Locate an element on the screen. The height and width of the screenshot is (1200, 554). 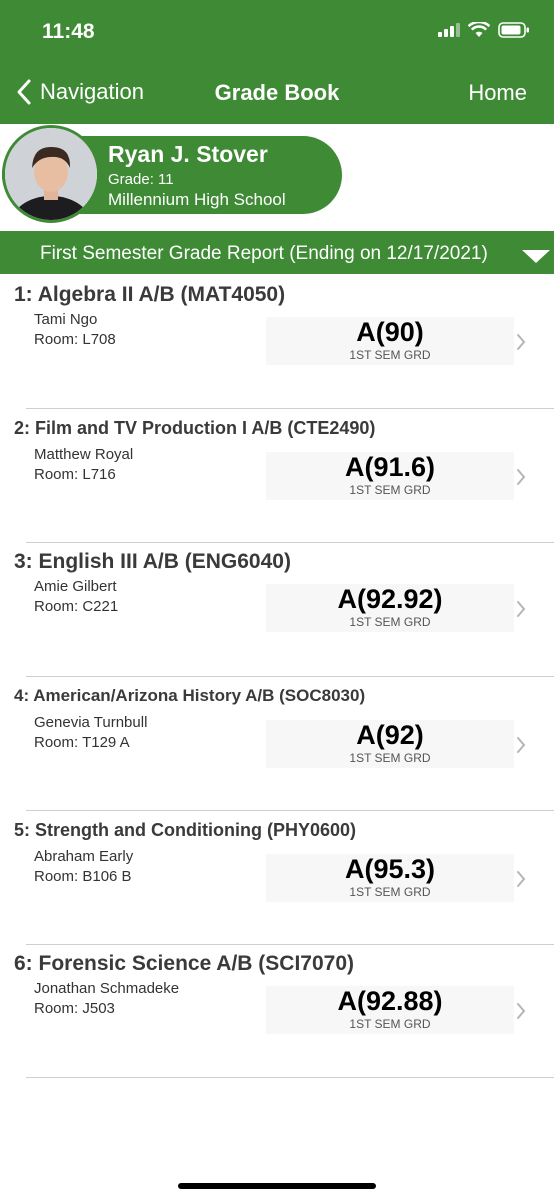
grade-box: A(92.88) 1ST SEM GRD is located at coordinates (390, 1010).